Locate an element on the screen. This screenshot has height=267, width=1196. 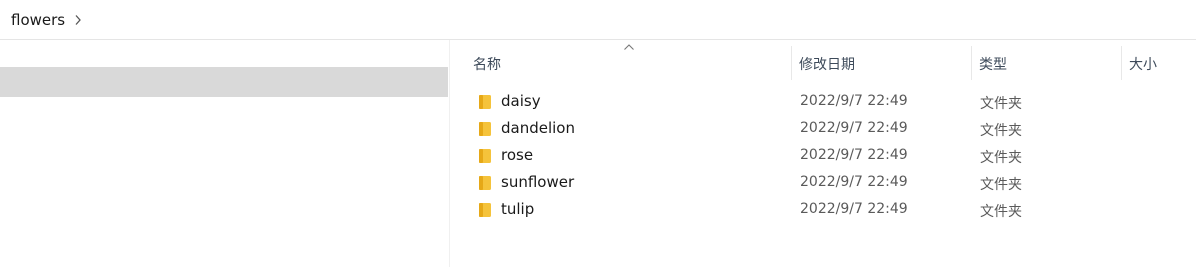
file-row: tulip 2022/9/7 22:49 文件夹 is located at coordinates (824, 209).